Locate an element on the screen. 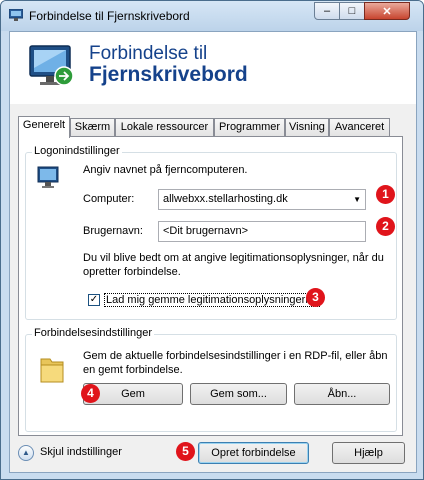 The height and width of the screenshot is (480, 424). header-title-line2: Fjernskrivebord is located at coordinates (168, 74).